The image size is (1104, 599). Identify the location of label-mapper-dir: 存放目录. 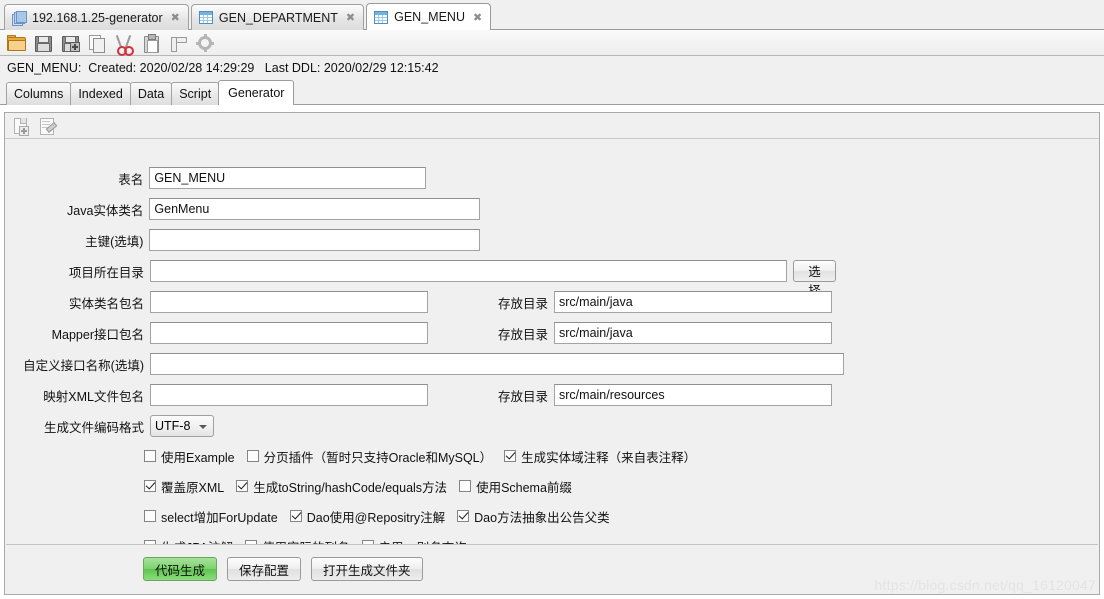
(523, 334).